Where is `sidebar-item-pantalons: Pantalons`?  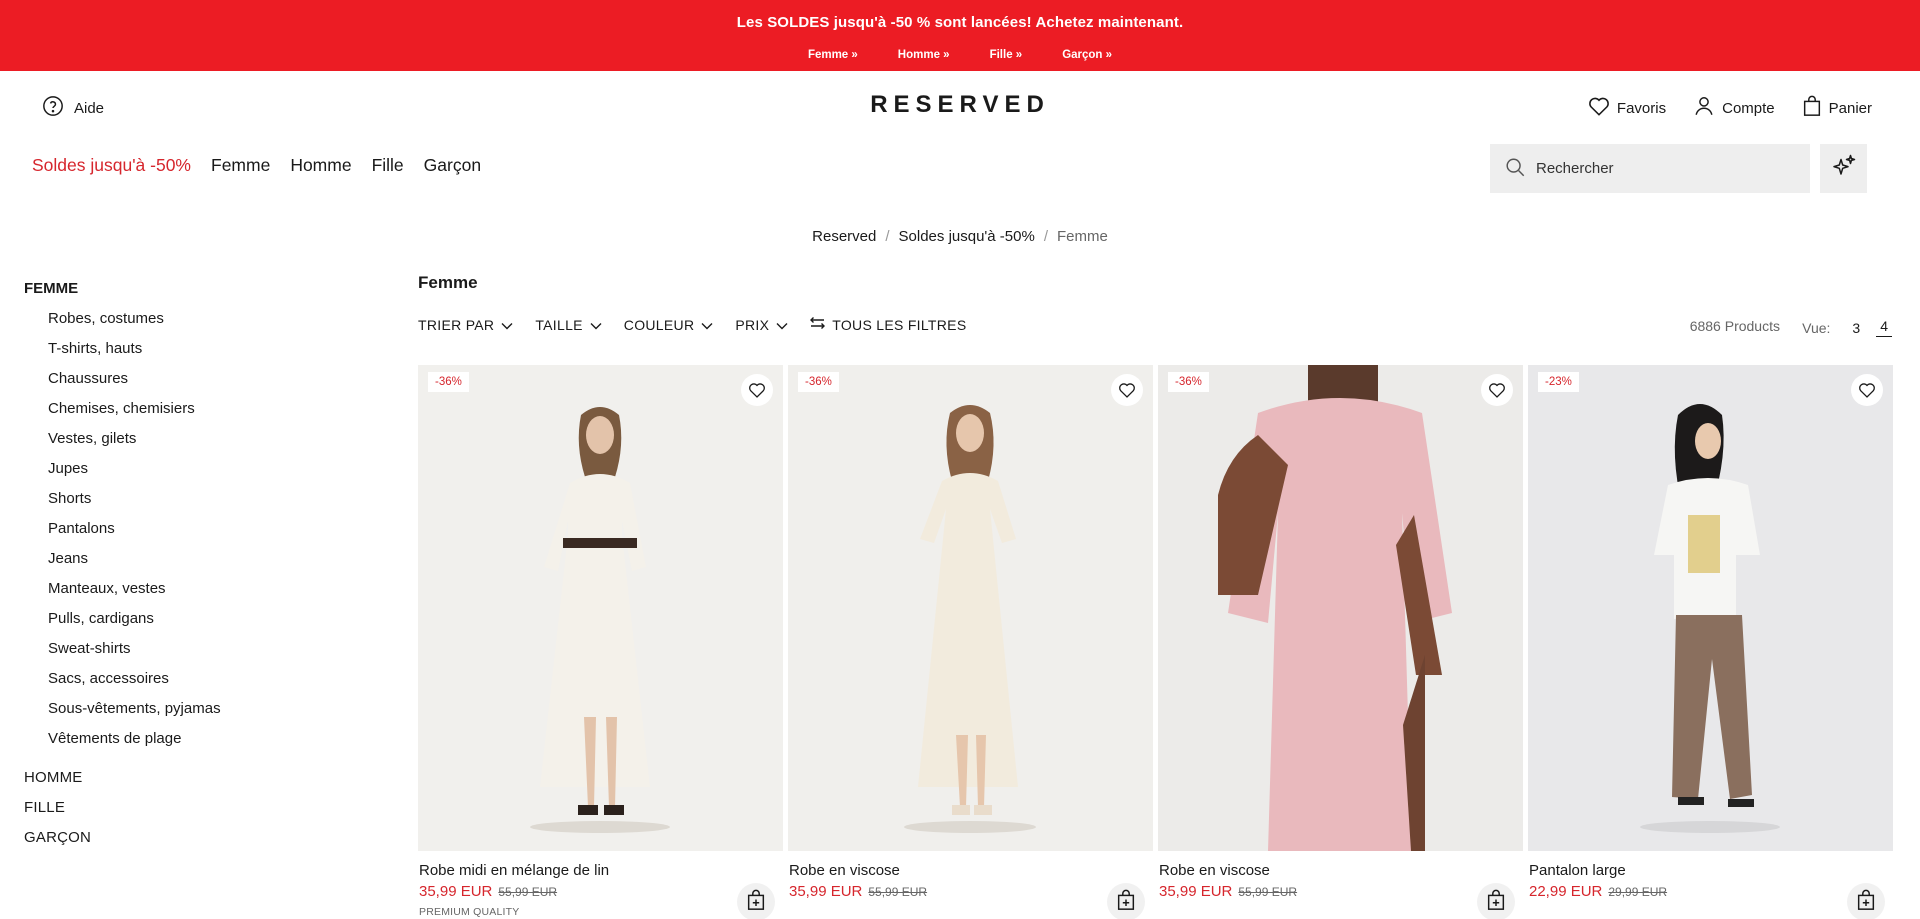
sidebar-item-pantalons: Pantalons is located at coordinates (122, 535).